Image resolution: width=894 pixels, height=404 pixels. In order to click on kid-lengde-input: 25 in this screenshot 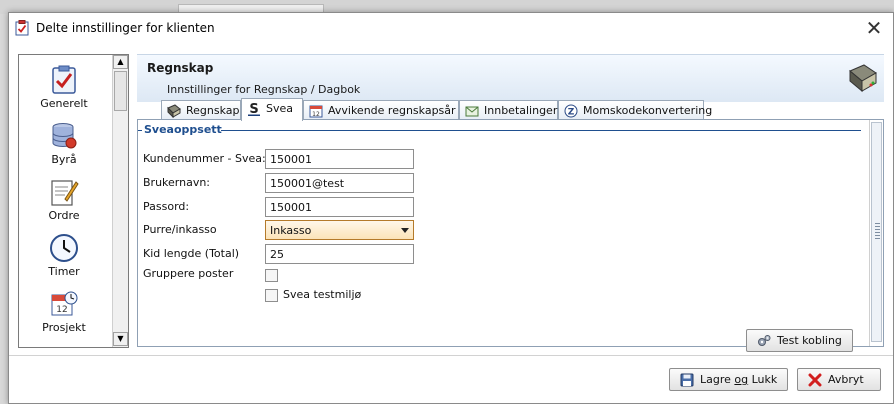, I will do `click(339, 254)`.